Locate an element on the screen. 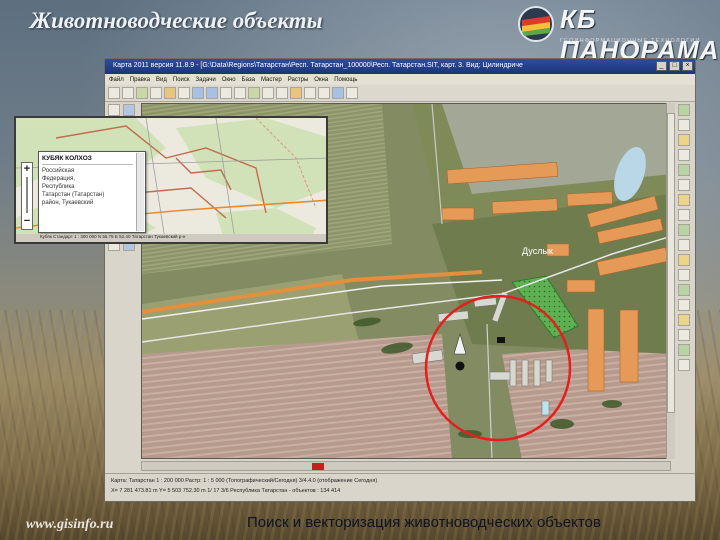 The height and width of the screenshot is (540, 720). zoom-in-button: + is located at coordinates (27, 169).